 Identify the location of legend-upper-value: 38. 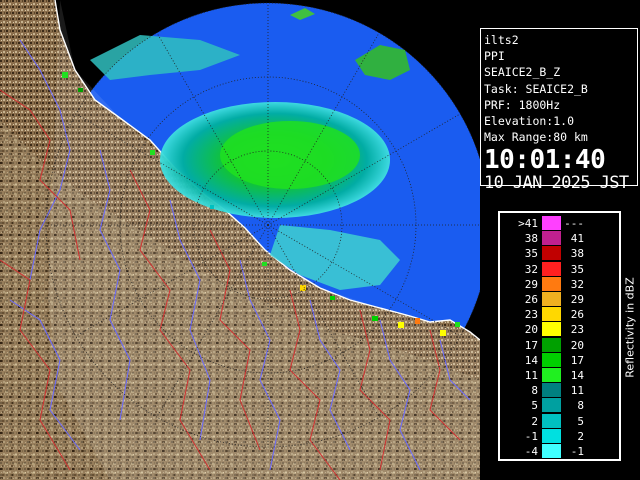
(577, 254).